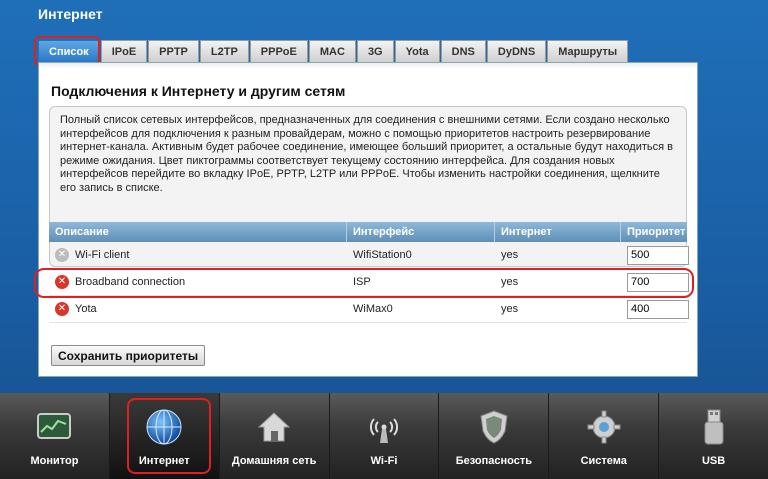  What do you see at coordinates (278, 51) in the screenshot?
I see `tab-pppoe: PPPoE` at bounding box center [278, 51].